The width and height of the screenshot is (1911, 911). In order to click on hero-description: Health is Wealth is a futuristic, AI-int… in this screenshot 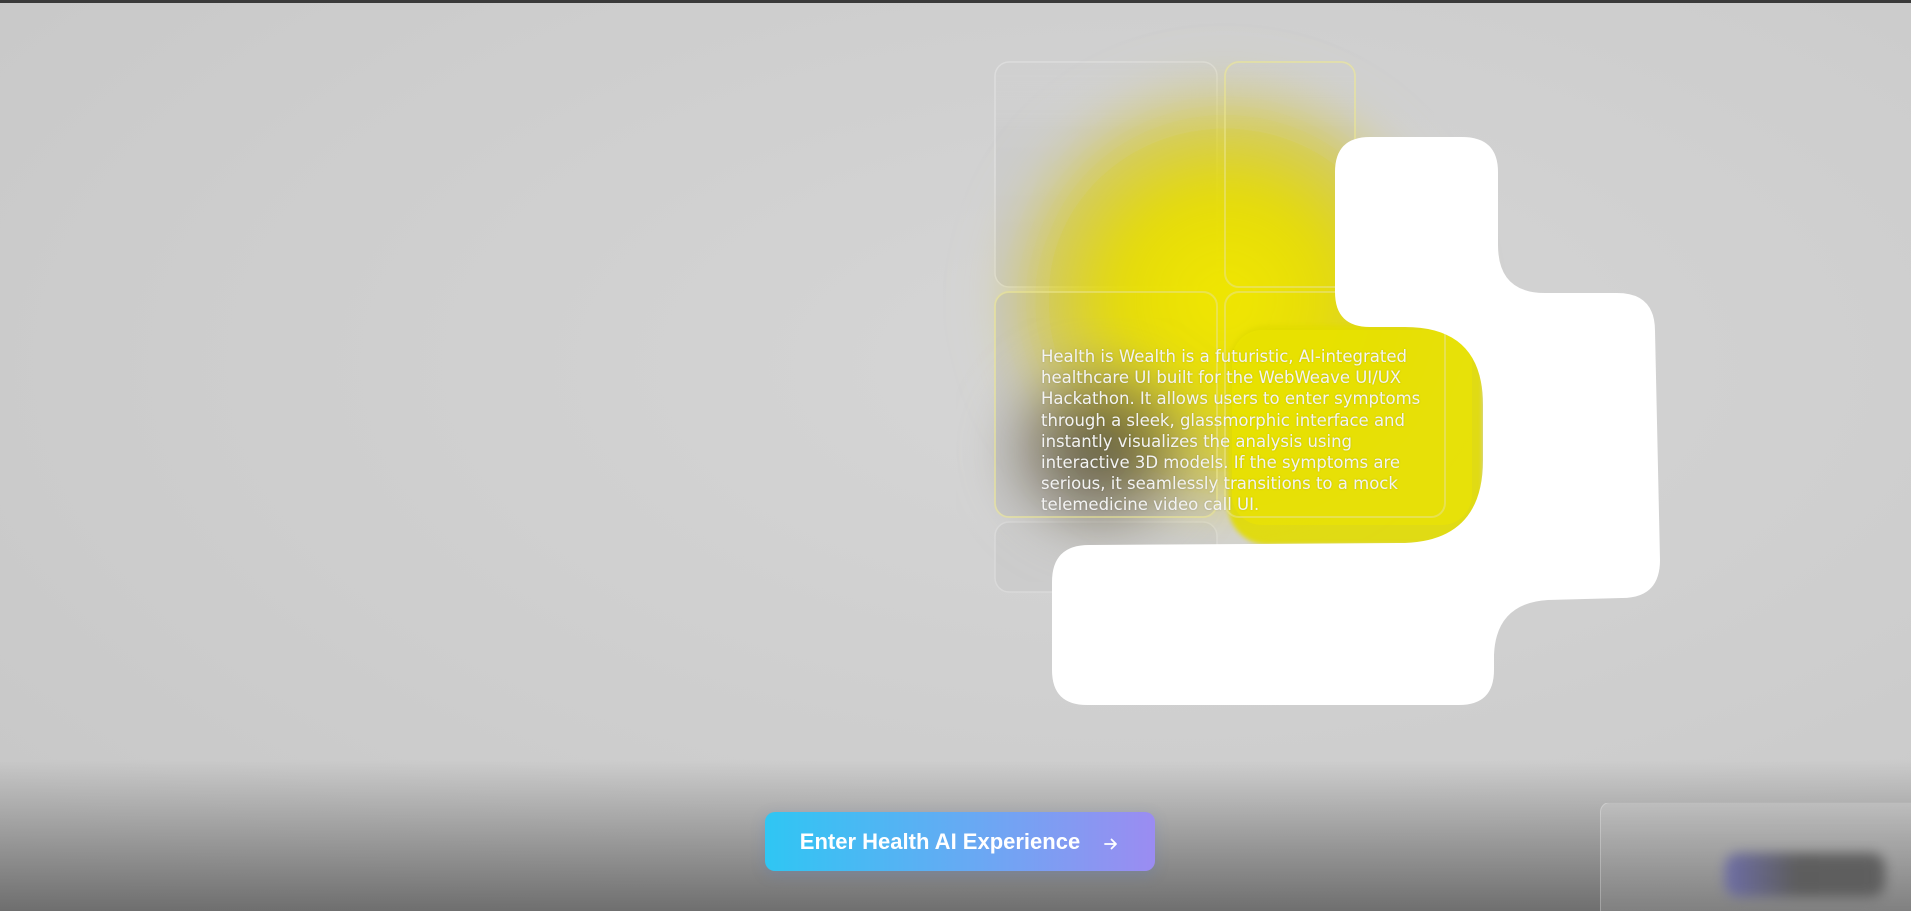, I will do `click(1231, 431)`.